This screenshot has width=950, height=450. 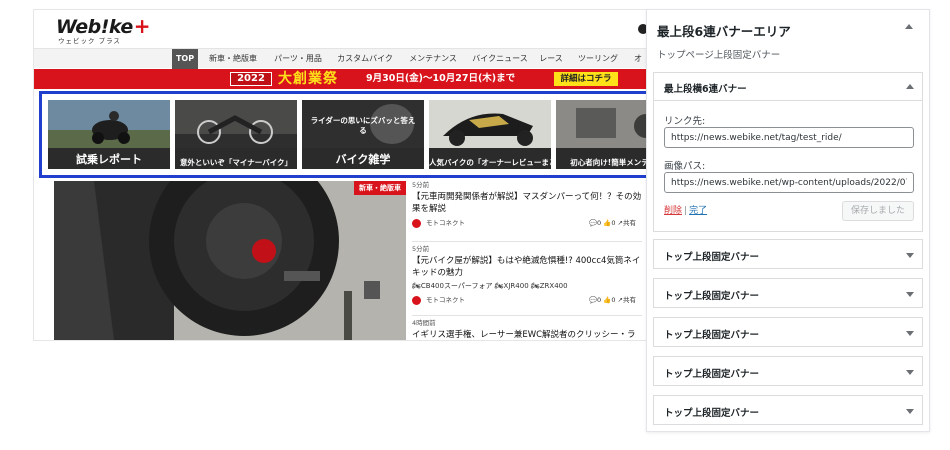 What do you see at coordinates (527, 286) in the screenshot?
I see `article-tags: 🏍CB400スーパーフォア 🏍XJR400 🏍ZRX400` at bounding box center [527, 286].